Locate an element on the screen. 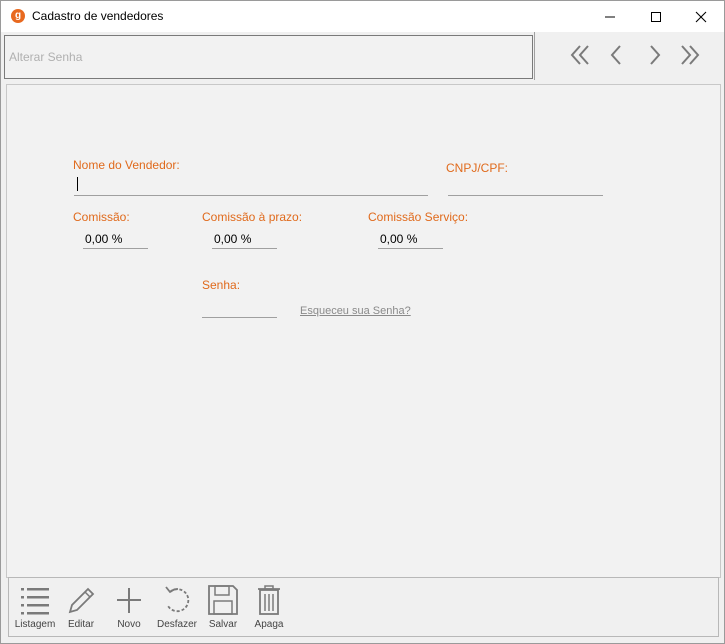 This screenshot has height=644, width=725. maximize-icon is located at coordinates (656, 17).